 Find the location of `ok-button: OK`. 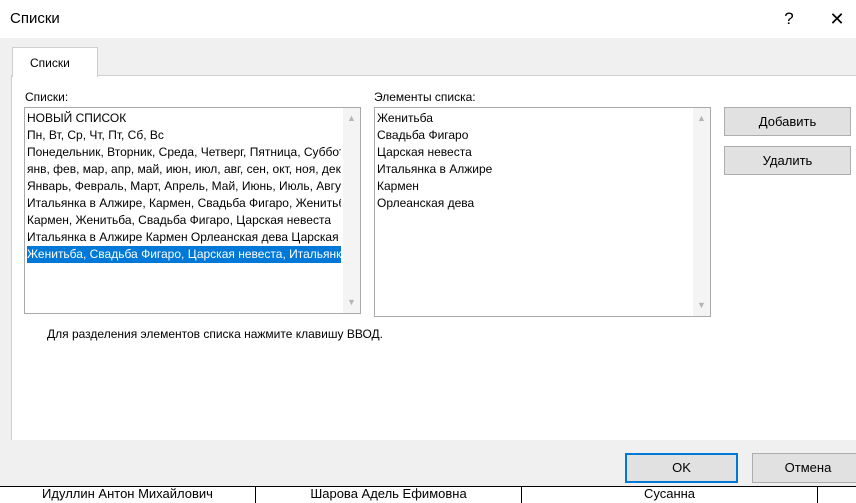

ok-button: OK is located at coordinates (681, 468).